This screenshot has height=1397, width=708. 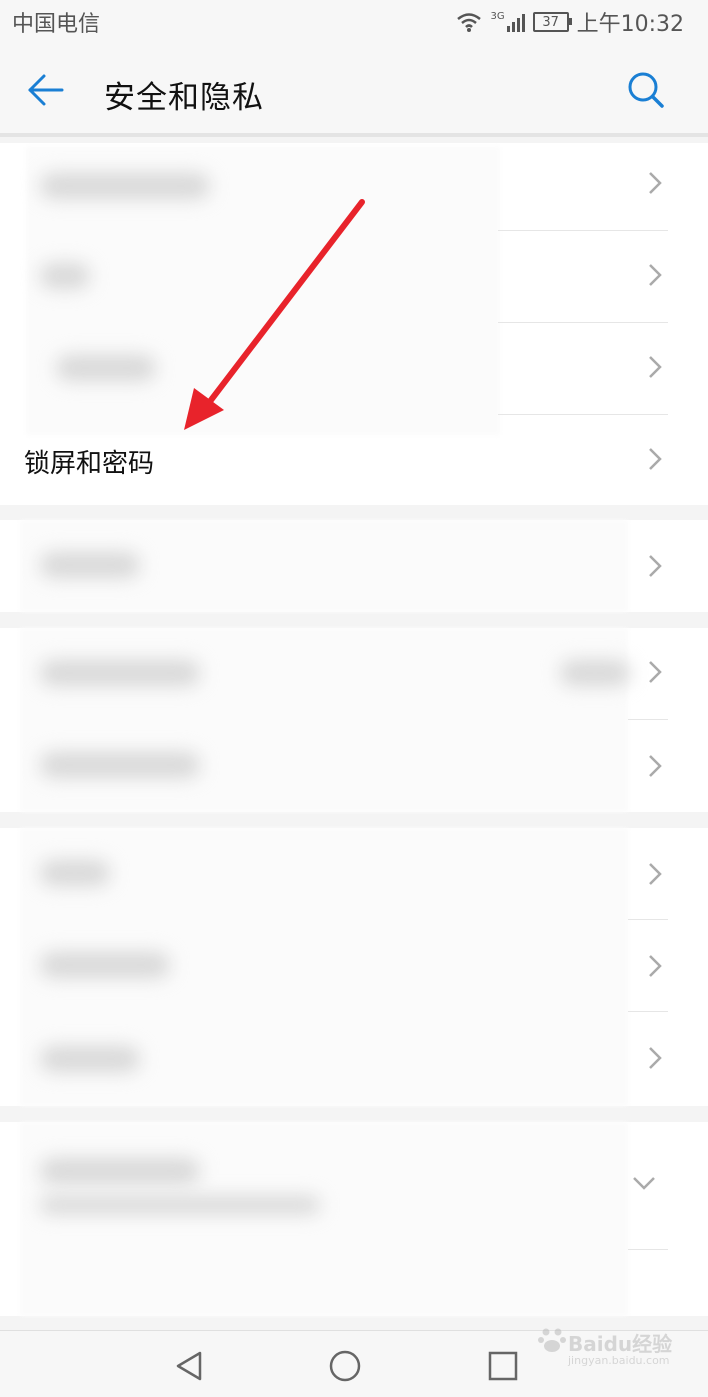 What do you see at coordinates (184, 98) in the screenshot?
I see `page-title: 安全和隐私` at bounding box center [184, 98].